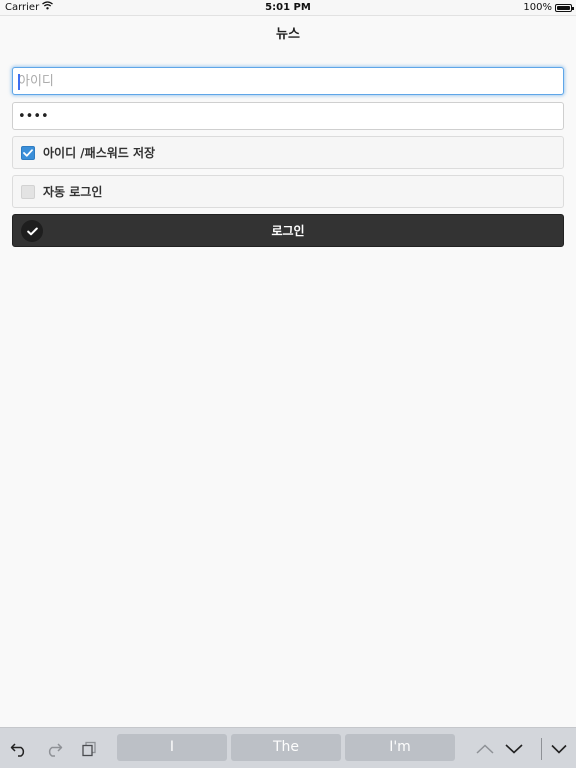  I want to click on auto-login-checkbox, so click(28, 191).